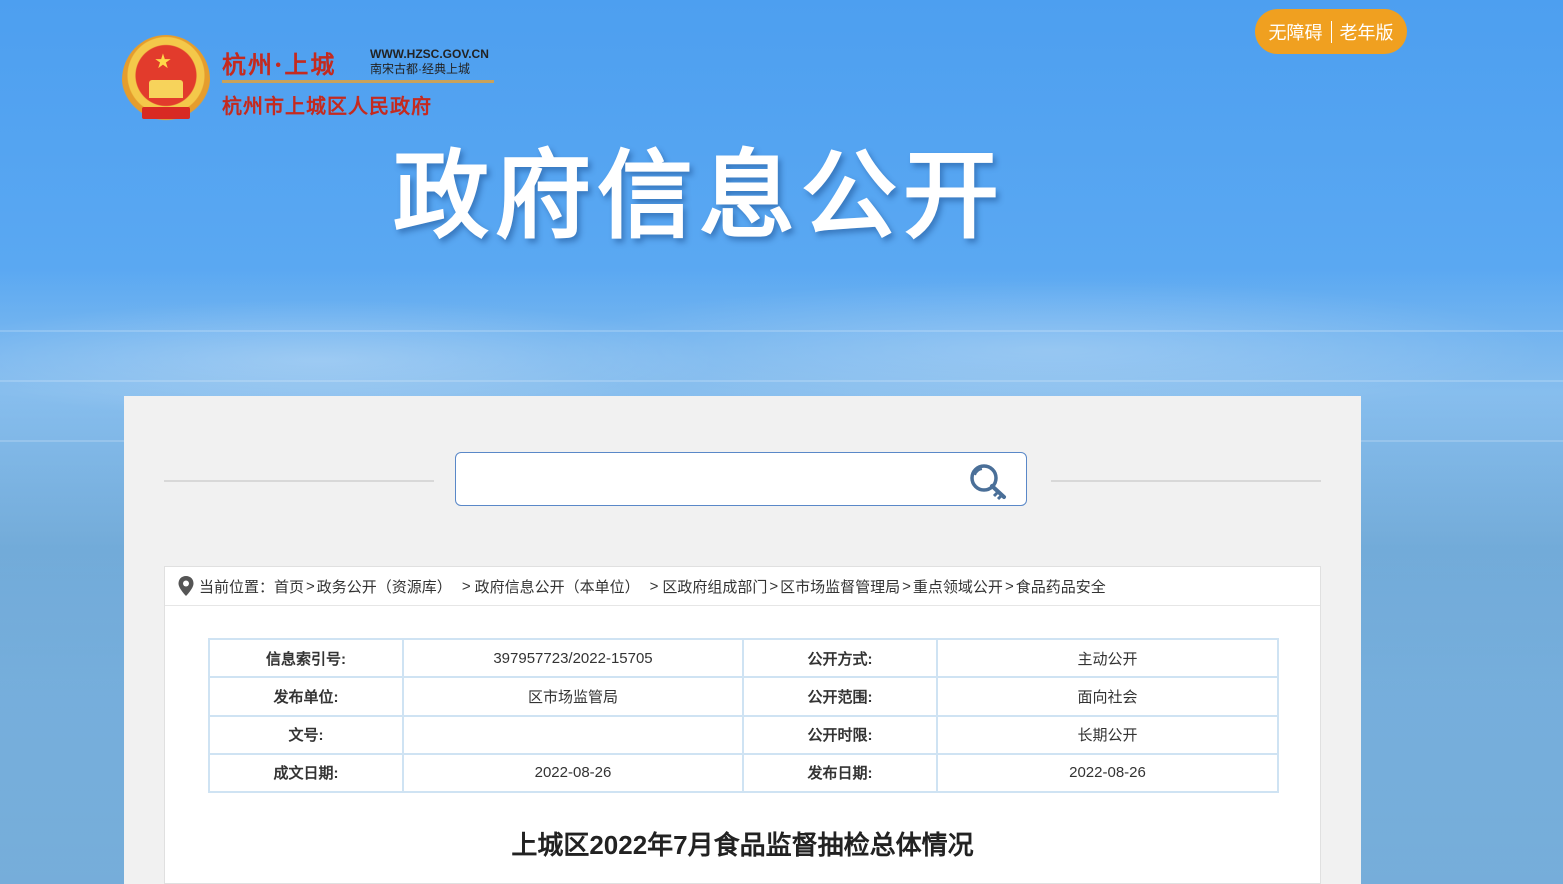 This screenshot has width=1563, height=884. Describe the element at coordinates (306, 696) in the screenshot. I see `meta-label: 发布单位:` at that location.